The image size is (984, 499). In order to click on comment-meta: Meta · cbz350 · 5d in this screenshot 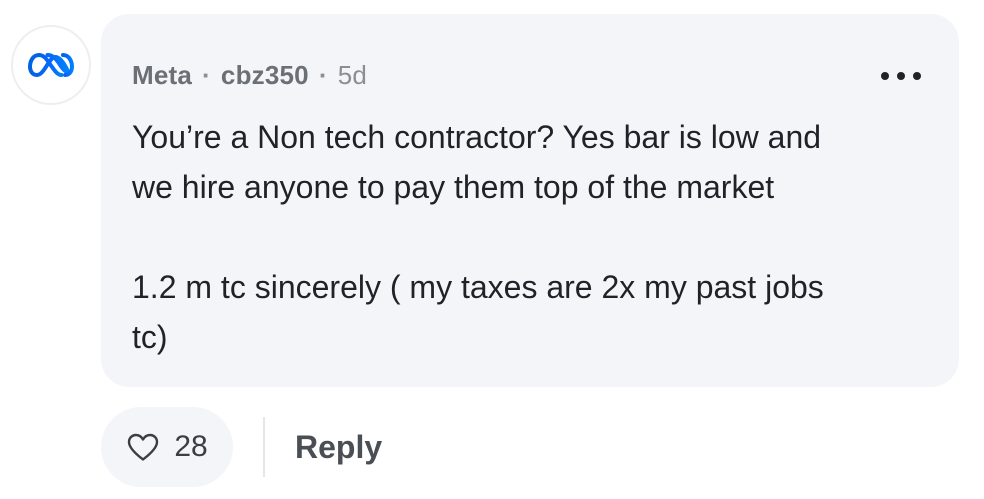, I will do `click(249, 75)`.